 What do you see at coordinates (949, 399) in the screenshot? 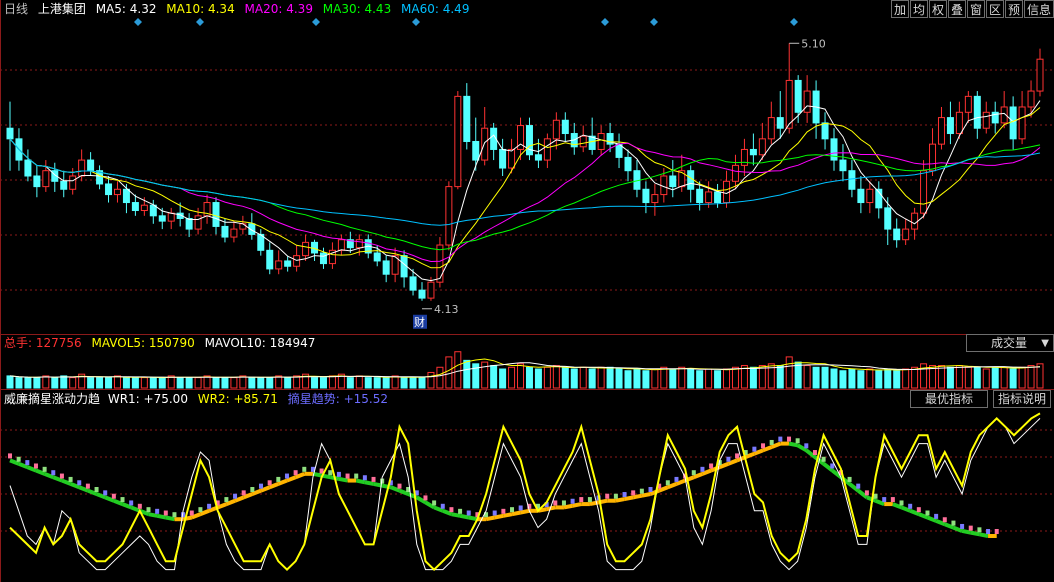
I see `best-indicator-button: 最优指标` at bounding box center [949, 399].